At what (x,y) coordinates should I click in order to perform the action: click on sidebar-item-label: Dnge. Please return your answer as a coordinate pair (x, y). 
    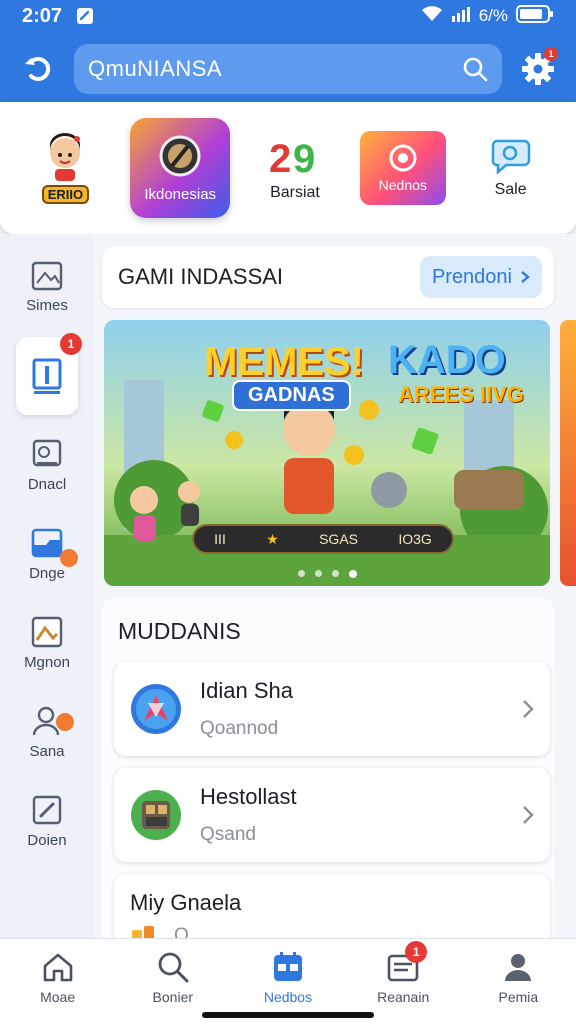
    Looking at the image, I should click on (47, 573).